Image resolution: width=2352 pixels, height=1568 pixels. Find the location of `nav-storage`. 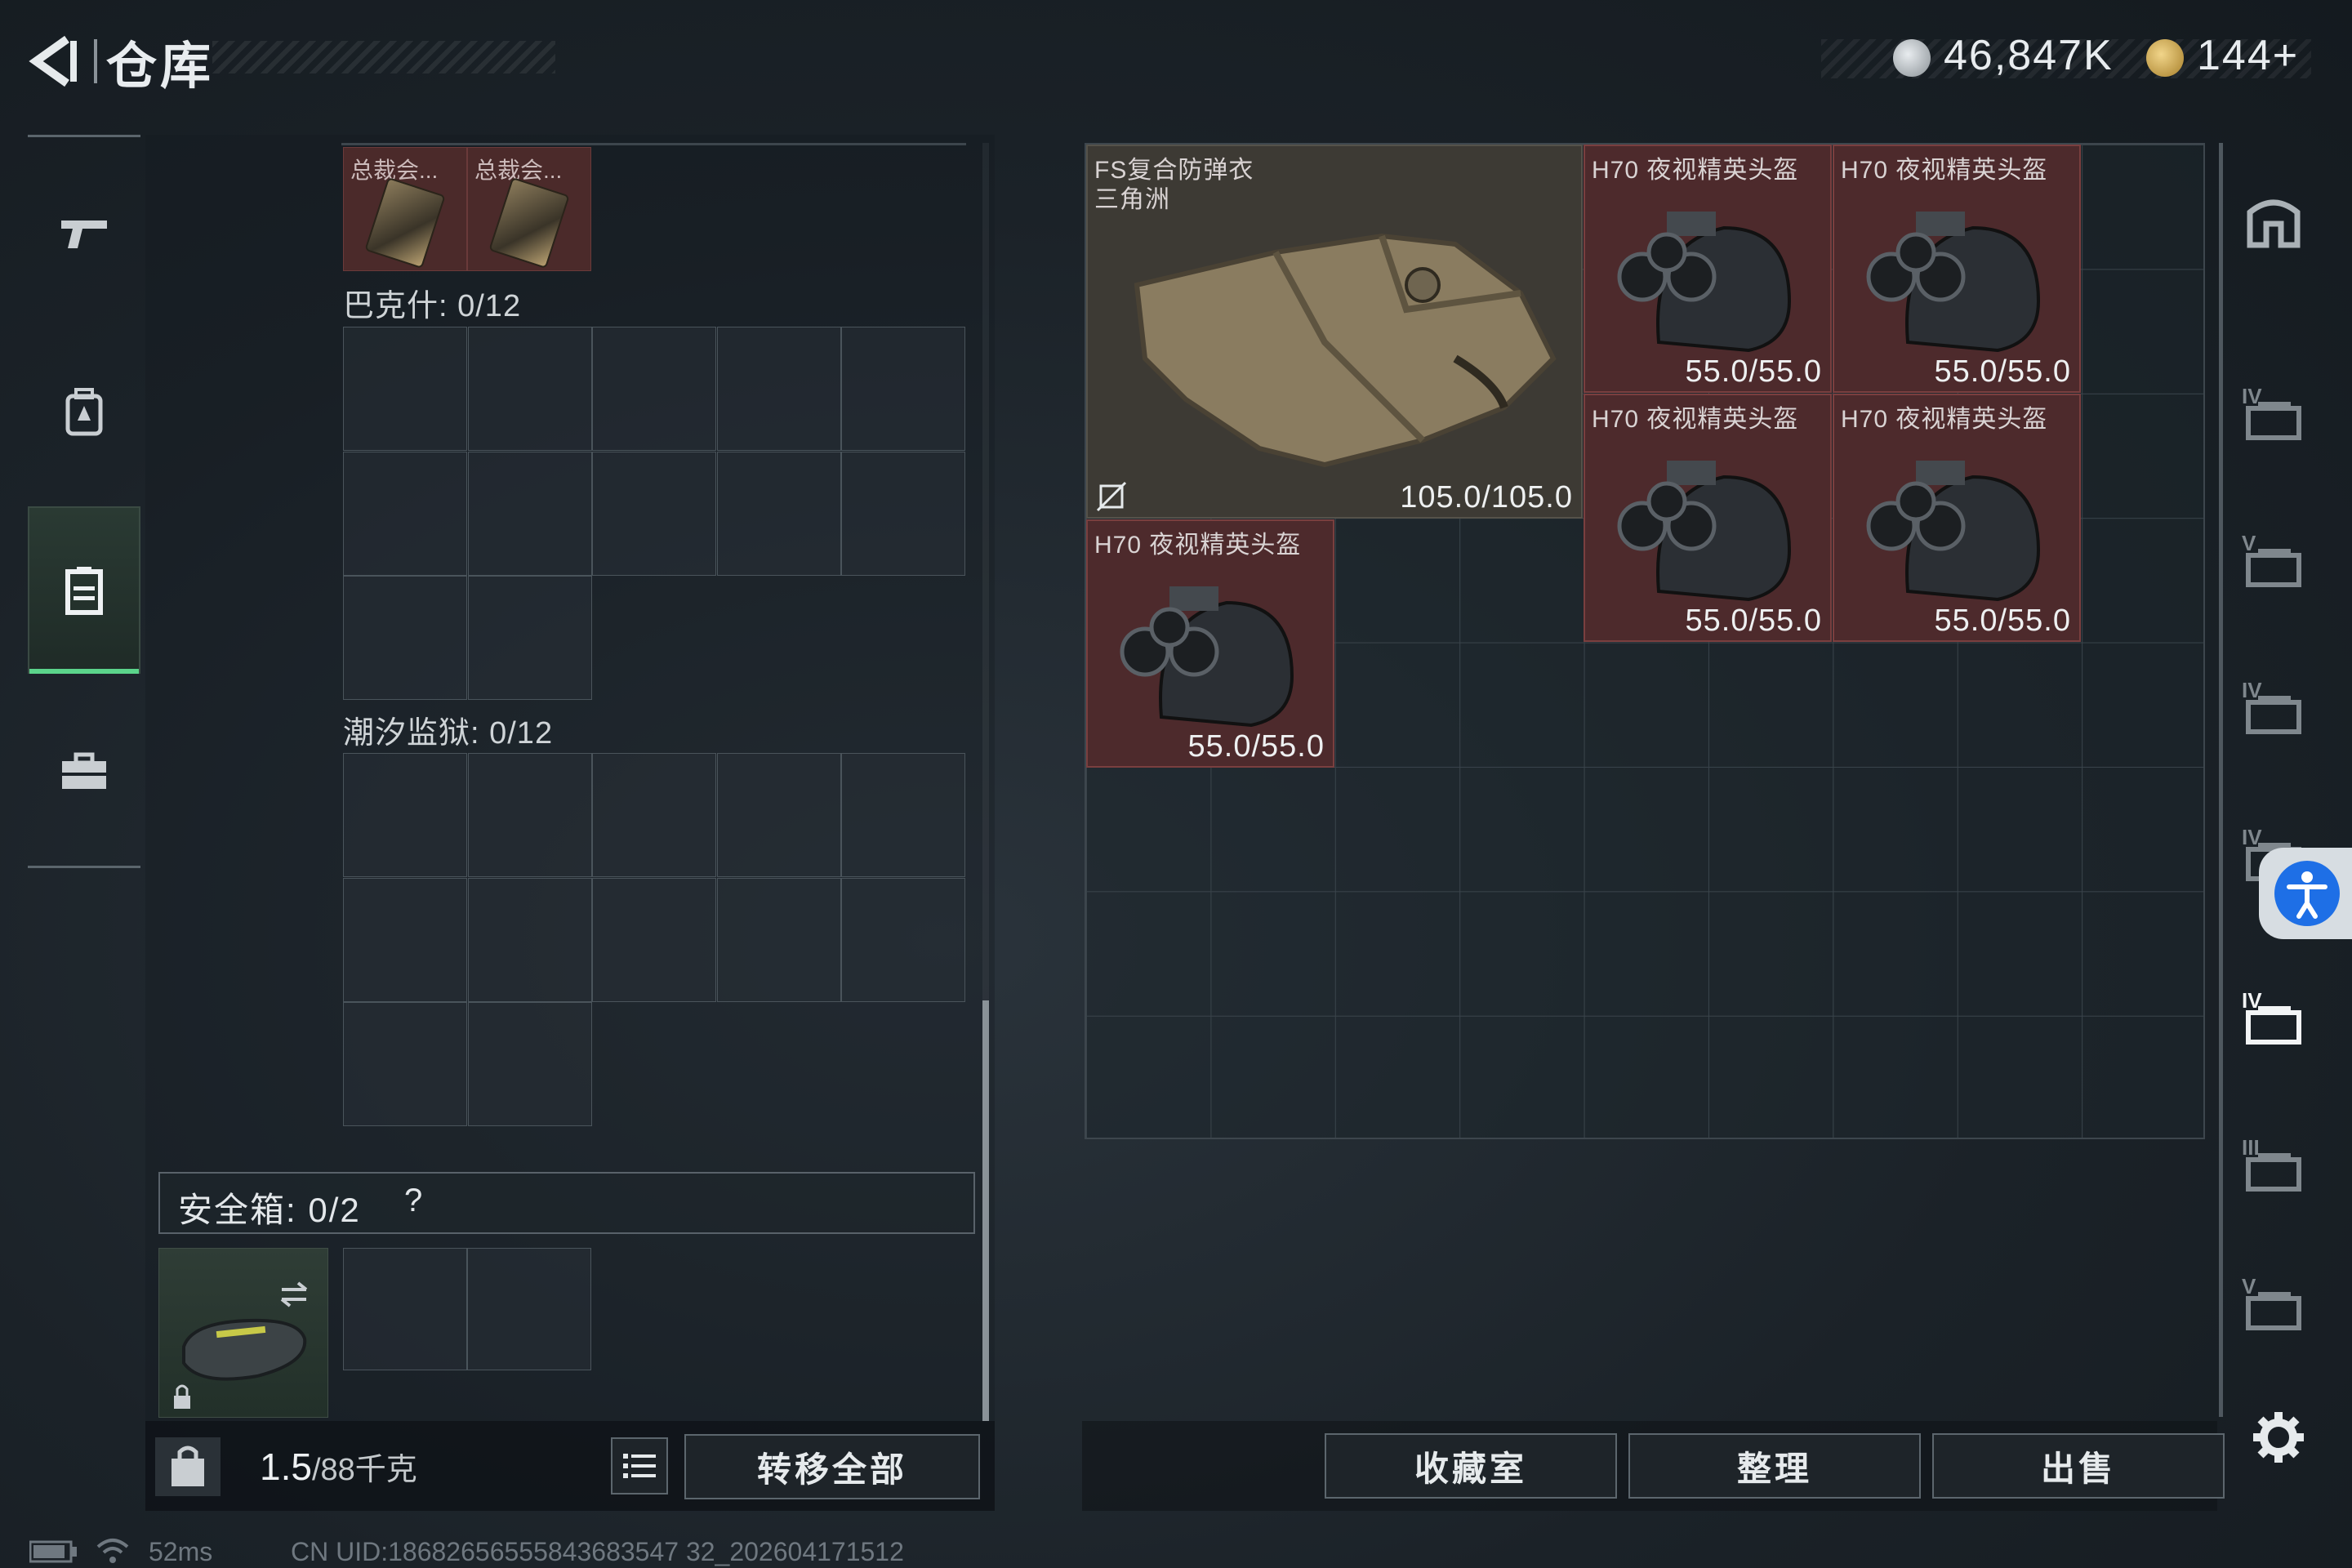

nav-storage is located at coordinates (84, 590).